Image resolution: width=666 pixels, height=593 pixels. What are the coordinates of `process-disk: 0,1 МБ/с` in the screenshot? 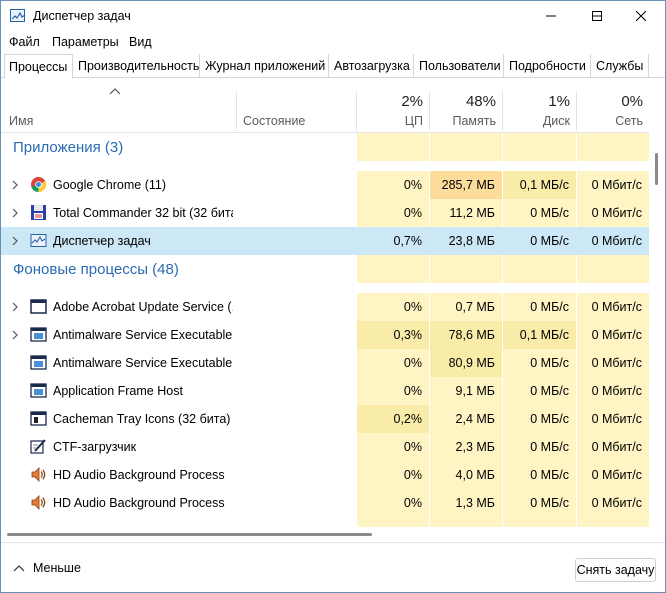 It's located at (539, 185).